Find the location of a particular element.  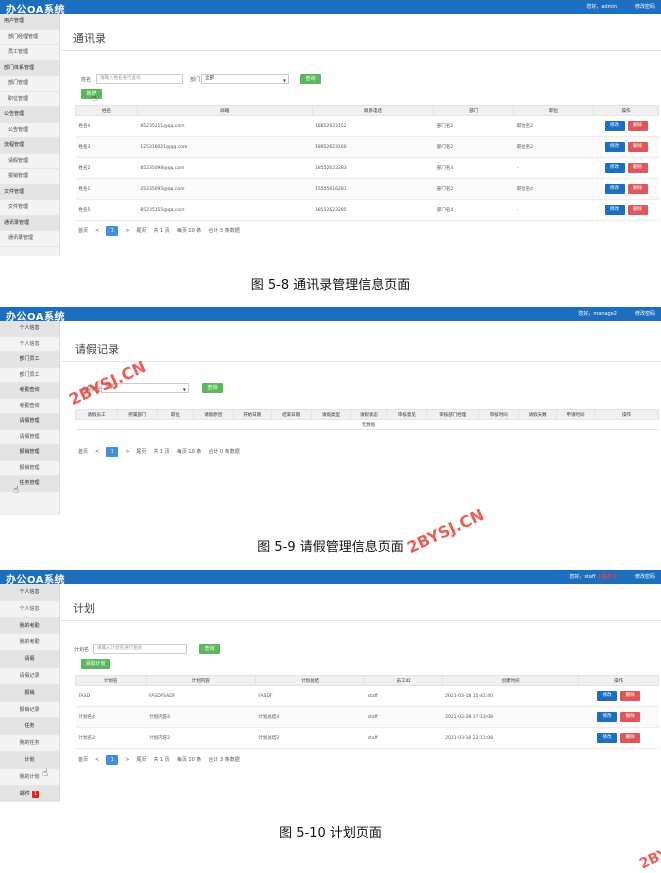

column-header: 审核部门经理 is located at coordinates (453, 414).